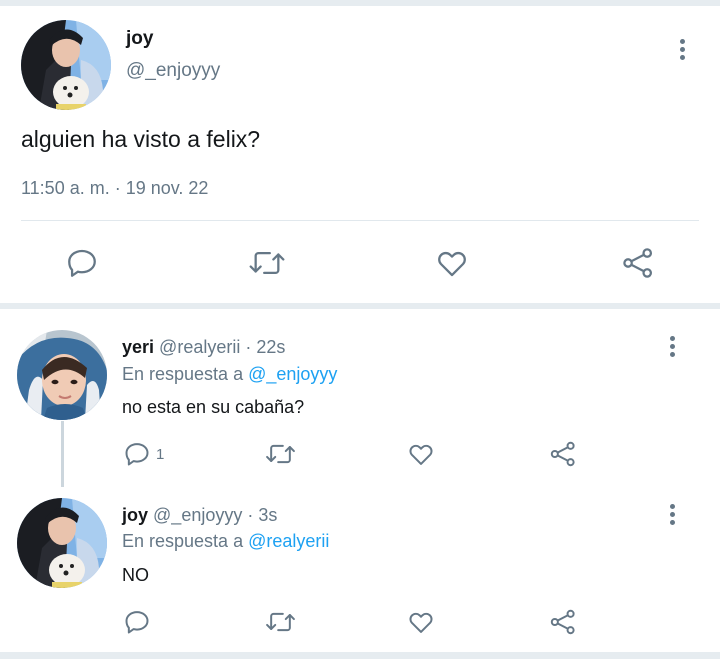 The height and width of the screenshot is (659, 720). I want to click on reply-time: · 22s, so click(265, 347).